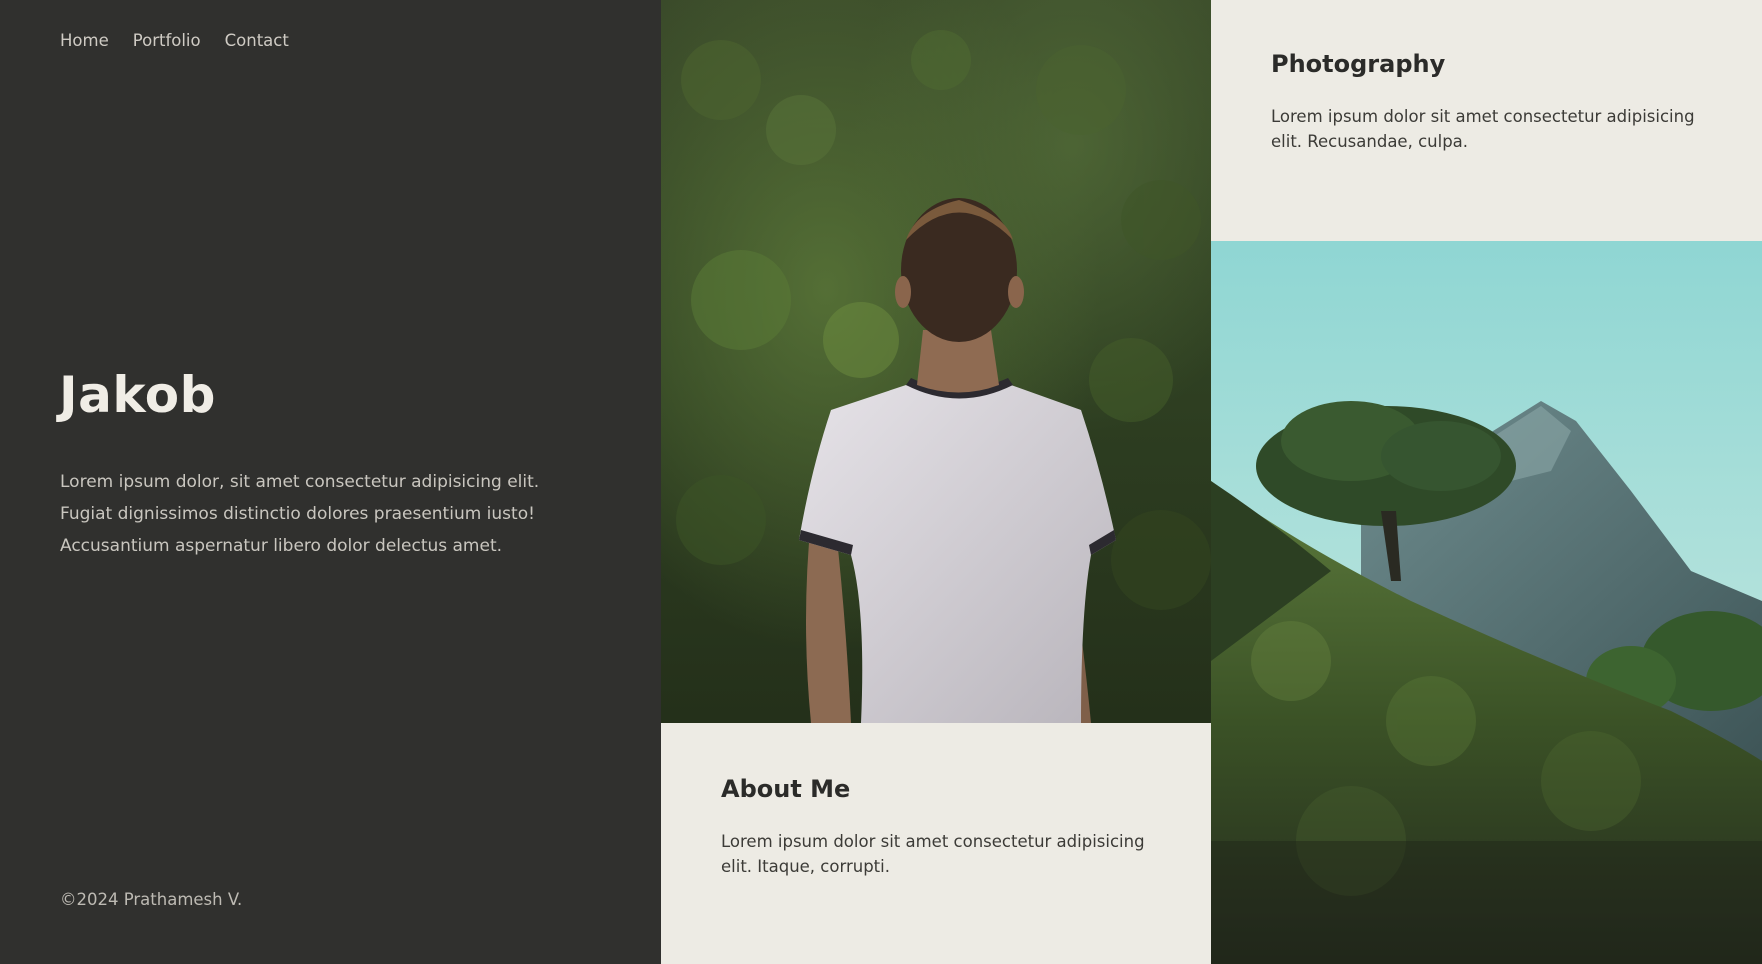 The image size is (1762, 964). What do you see at coordinates (1358, 64) in the screenshot?
I see `photography-title: Photography` at bounding box center [1358, 64].